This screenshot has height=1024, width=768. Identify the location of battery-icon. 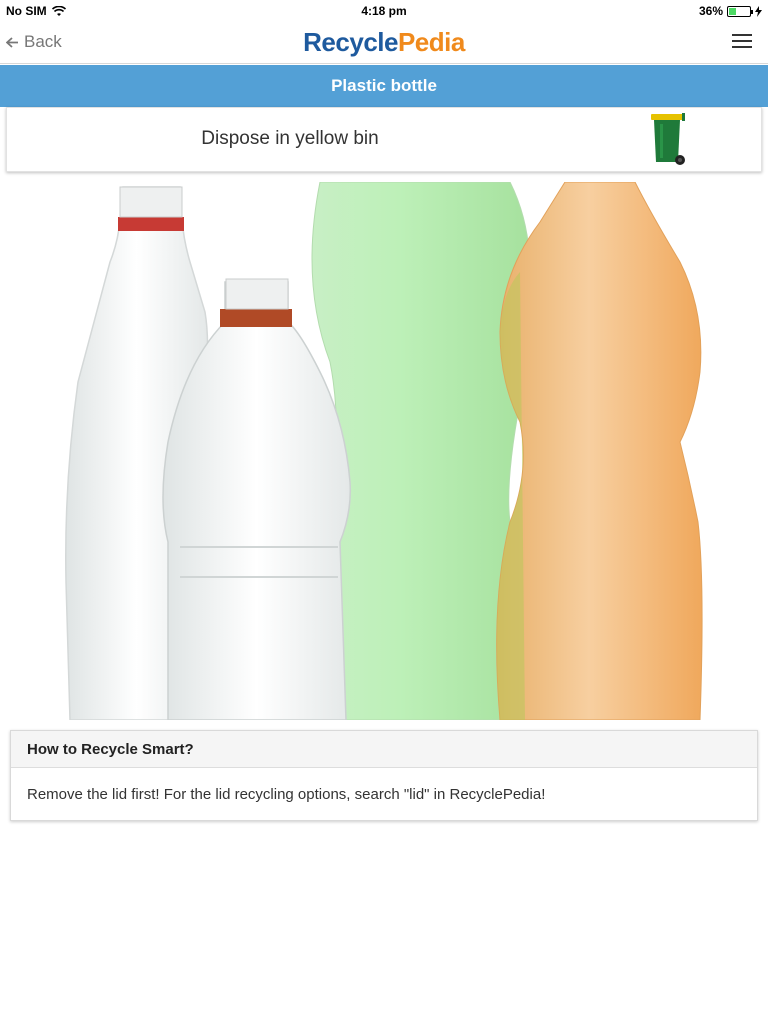
(740, 11).